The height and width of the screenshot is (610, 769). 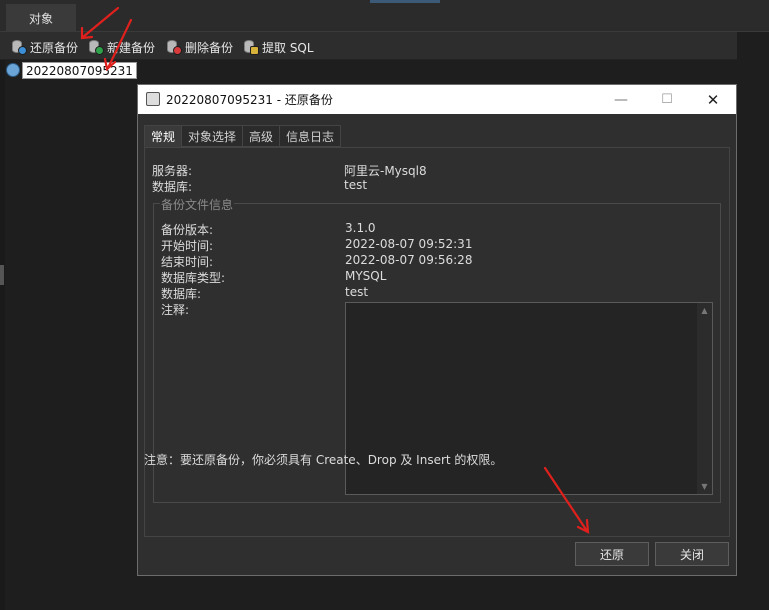 I want to click on main-tabbar: 对象, so click(x=384, y=18).